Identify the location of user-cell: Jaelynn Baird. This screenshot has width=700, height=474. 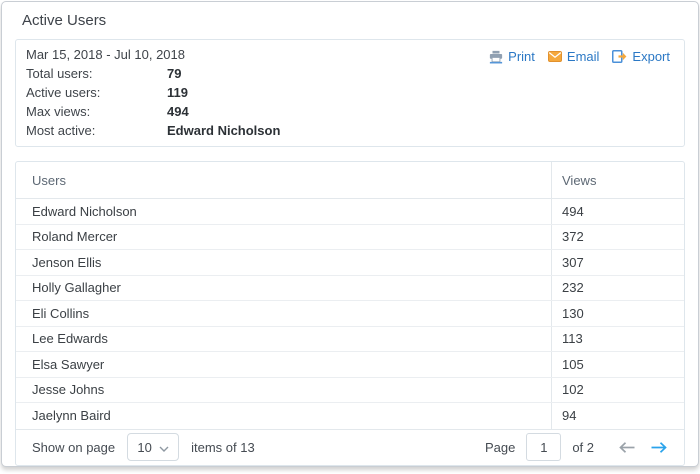
(71, 416).